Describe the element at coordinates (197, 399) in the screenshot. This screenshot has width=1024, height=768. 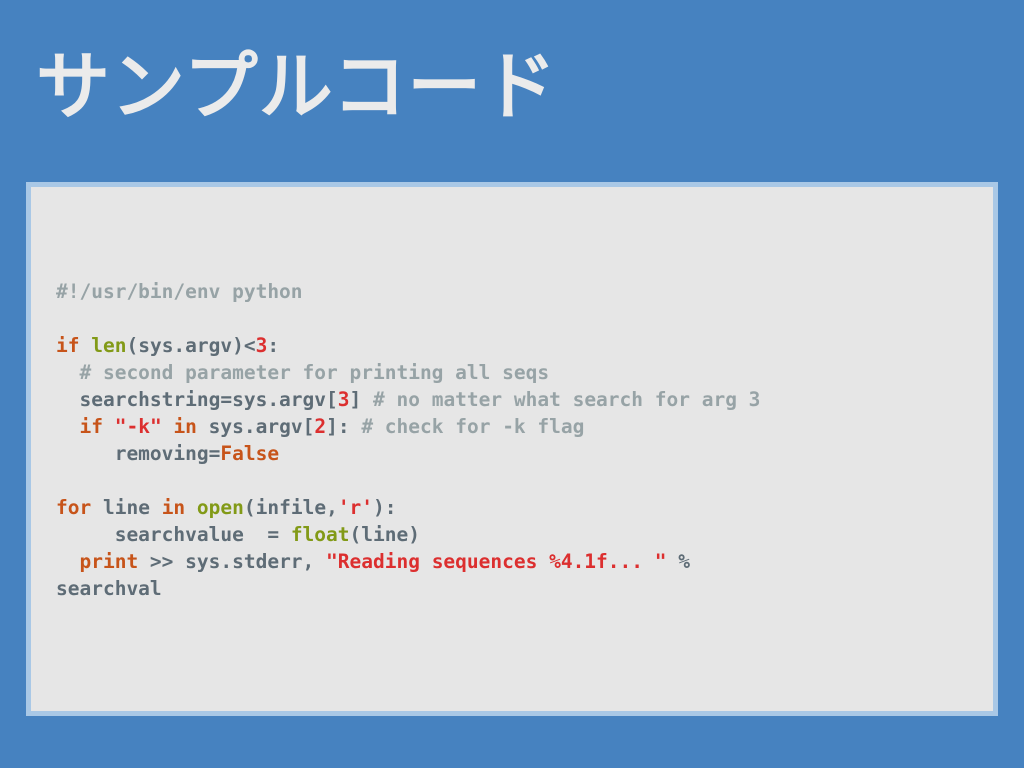
I see `code-token-plain: searchstring=sys.argv[` at that location.